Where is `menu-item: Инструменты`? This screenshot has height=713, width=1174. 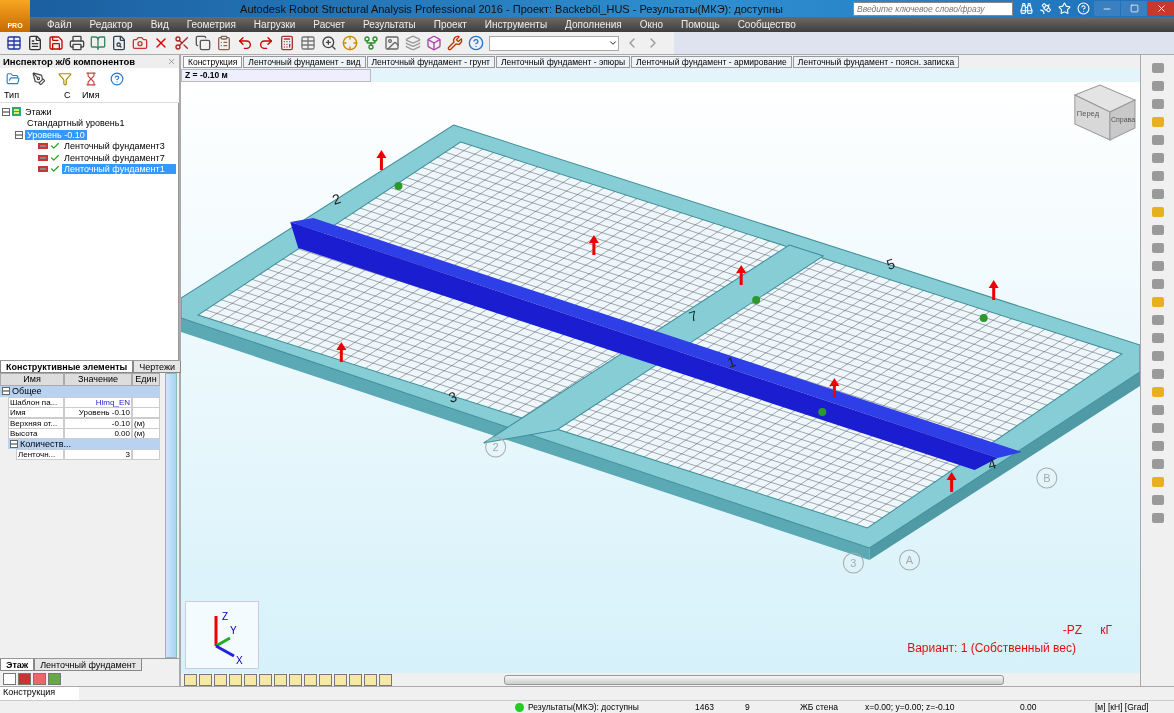 menu-item: Инструменты is located at coordinates (516, 24).